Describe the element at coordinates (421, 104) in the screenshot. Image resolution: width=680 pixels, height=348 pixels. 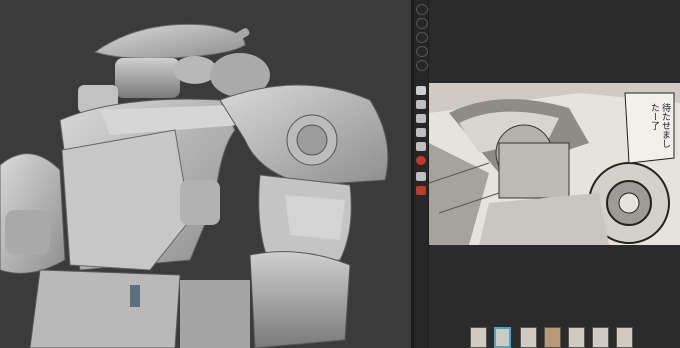
I see `grid-icon` at that location.